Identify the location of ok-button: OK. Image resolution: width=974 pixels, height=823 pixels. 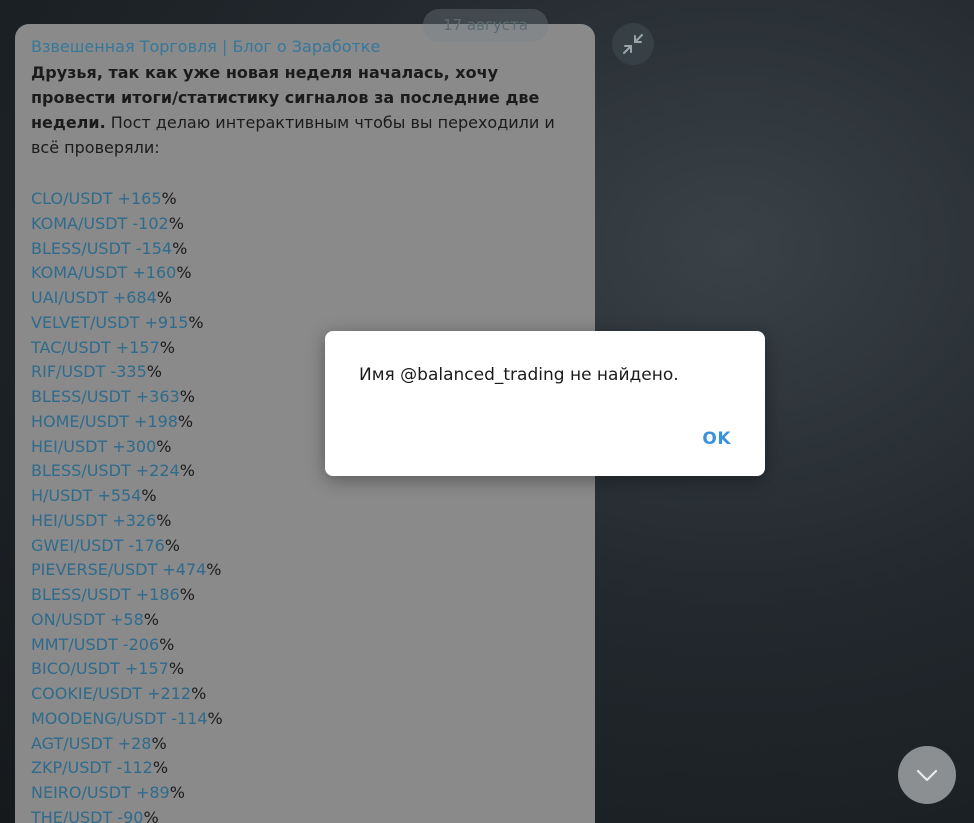
(716, 439).